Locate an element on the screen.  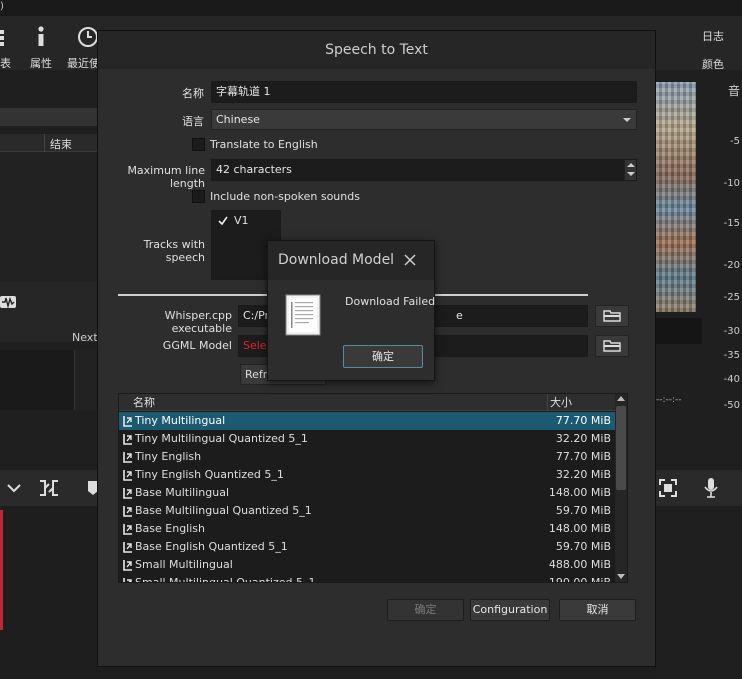
toolbar-log: 日志 is located at coordinates (713, 36).